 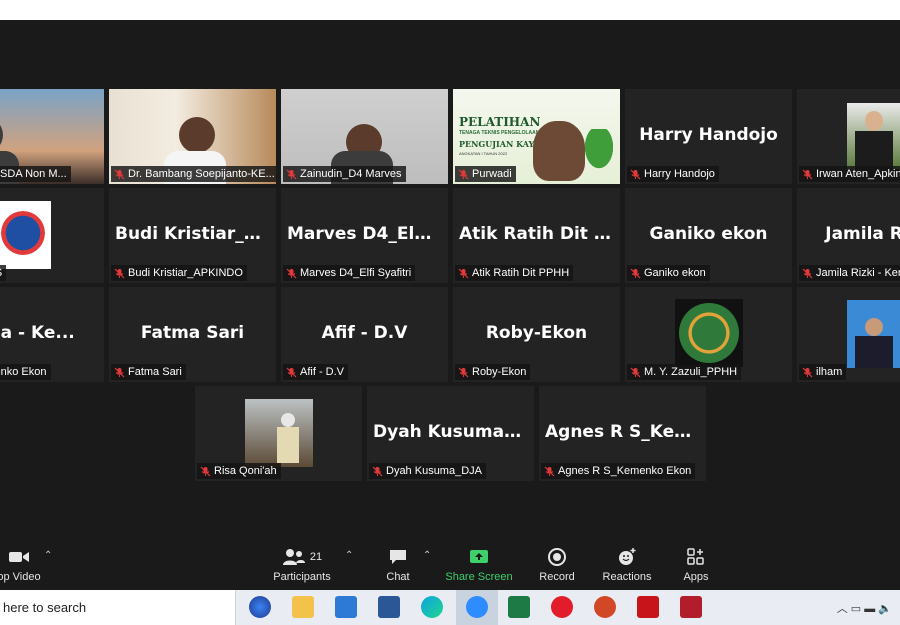 I want to click on marves-logo, so click(x=25, y=235).